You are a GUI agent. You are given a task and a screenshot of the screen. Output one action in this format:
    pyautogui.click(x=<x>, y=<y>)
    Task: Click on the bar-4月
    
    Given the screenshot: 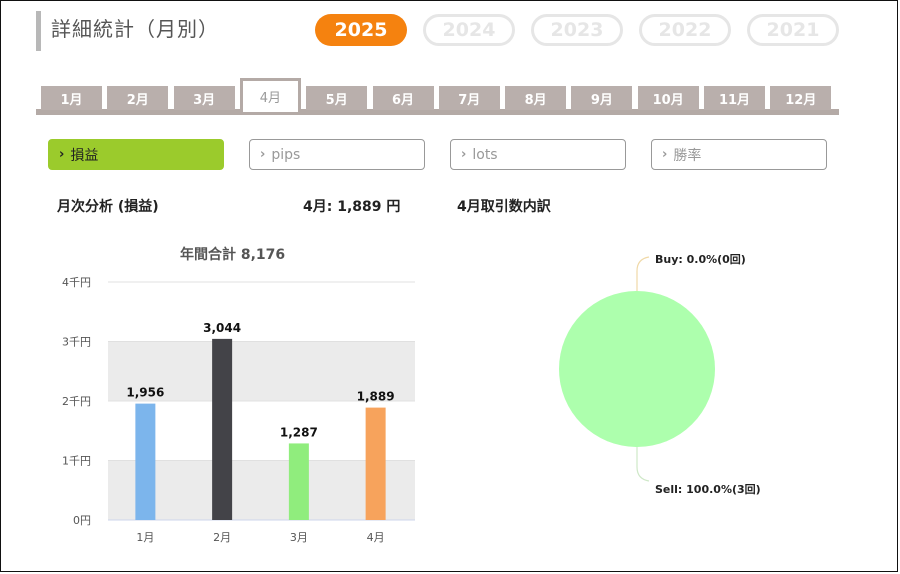 What is the action you would take?
    pyautogui.click(x=375, y=463)
    